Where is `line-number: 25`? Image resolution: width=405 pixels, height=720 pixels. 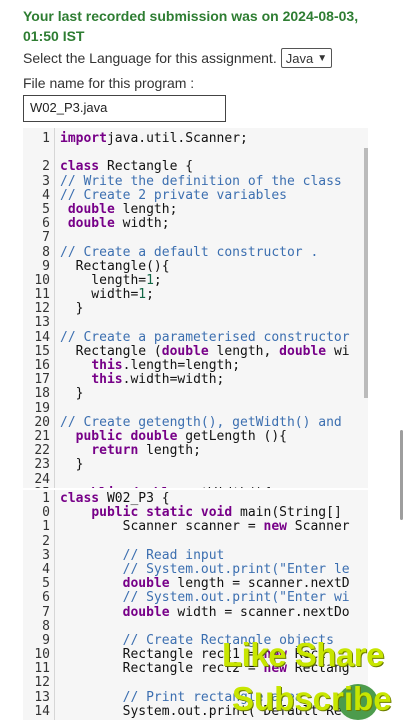
line-number: 25 is located at coordinates (36, 487).